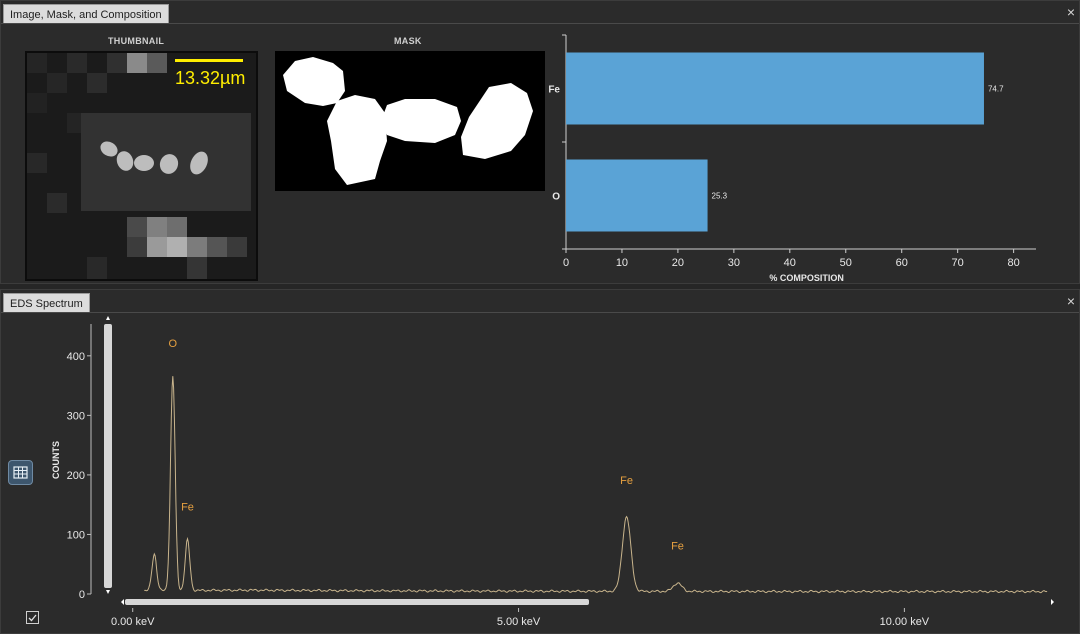 Image resolution: width=1080 pixels, height=634 pixels. Describe the element at coordinates (622, 263) in the screenshot. I see `x-tick-label: 10` at that location.